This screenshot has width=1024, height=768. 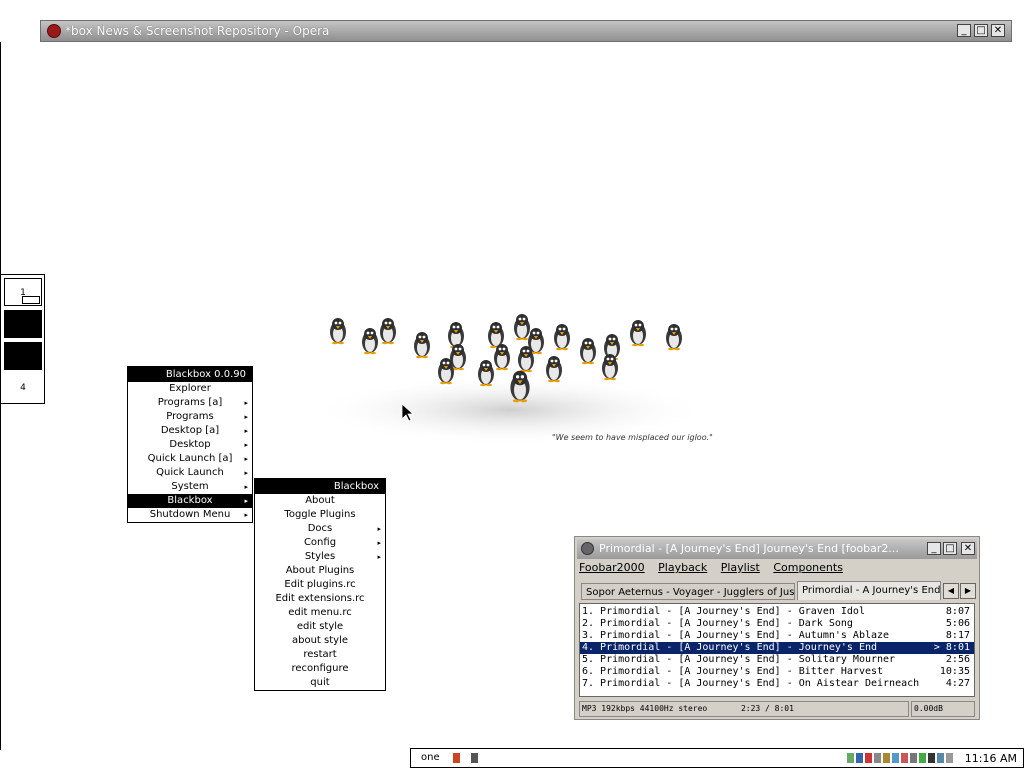 I want to click on menu-item-label: Config, so click(x=320, y=542).